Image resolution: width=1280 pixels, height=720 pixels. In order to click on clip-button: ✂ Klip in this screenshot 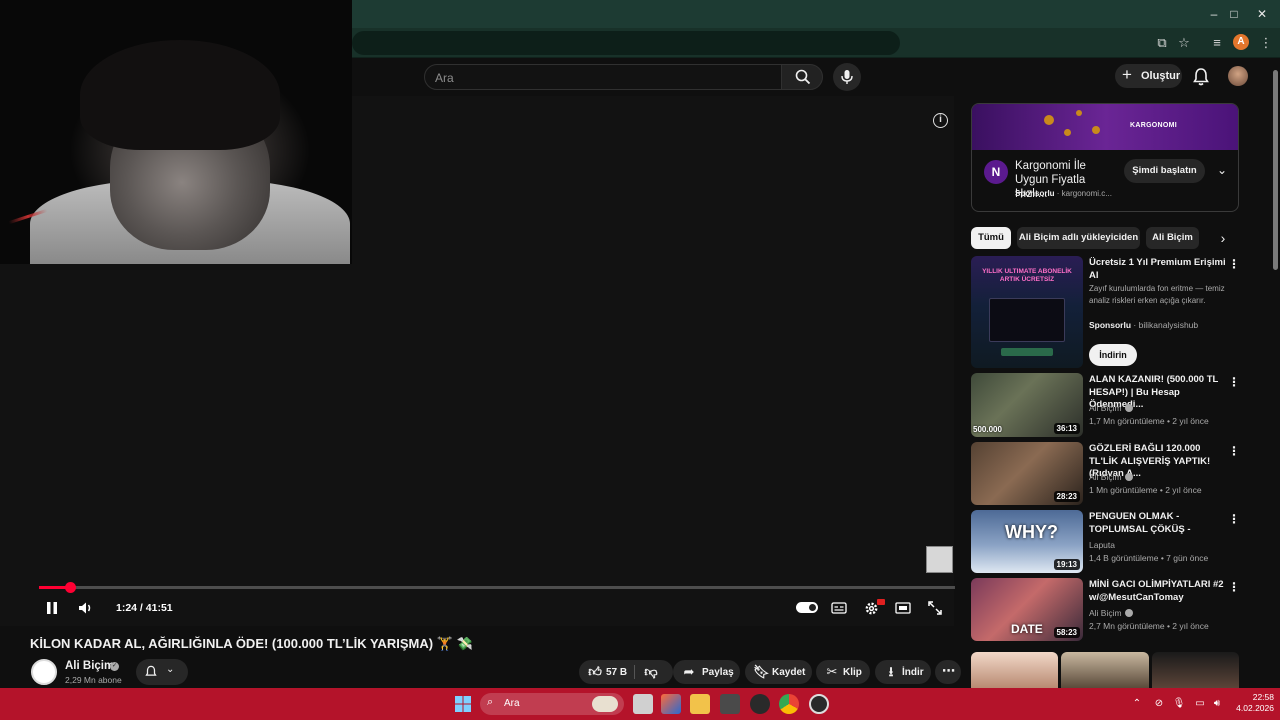, I will do `click(843, 672)`.